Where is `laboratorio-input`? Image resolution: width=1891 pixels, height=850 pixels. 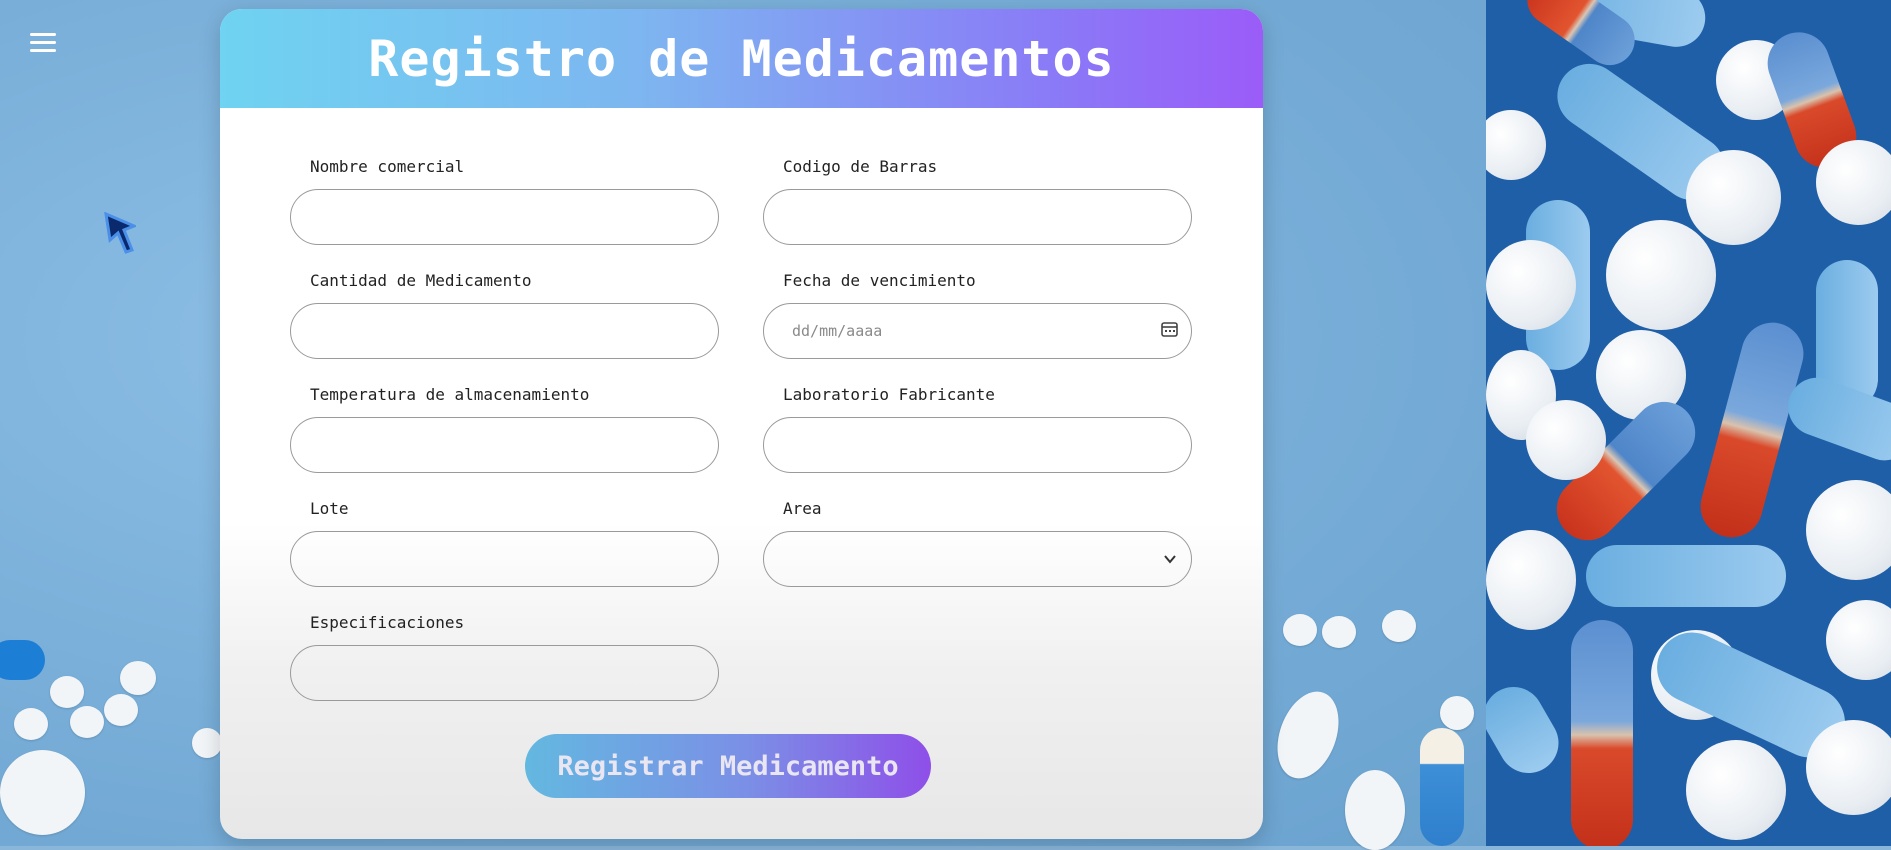 laboratorio-input is located at coordinates (977, 445).